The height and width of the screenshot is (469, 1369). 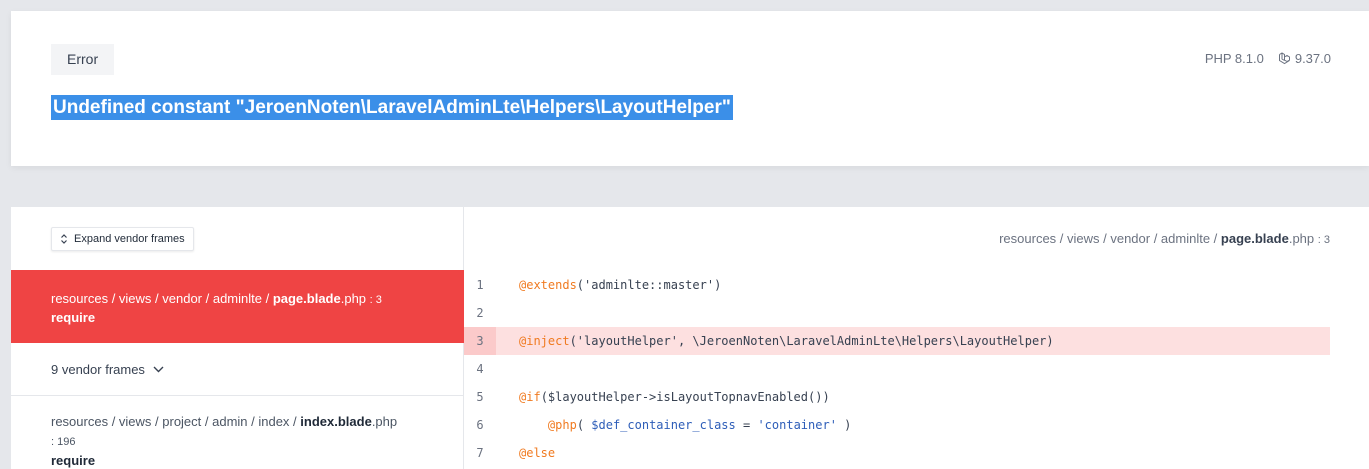 What do you see at coordinates (685, 397) in the screenshot?
I see `line-text: ($layoutHelper->isLayoutTopnavEnabled())` at bounding box center [685, 397].